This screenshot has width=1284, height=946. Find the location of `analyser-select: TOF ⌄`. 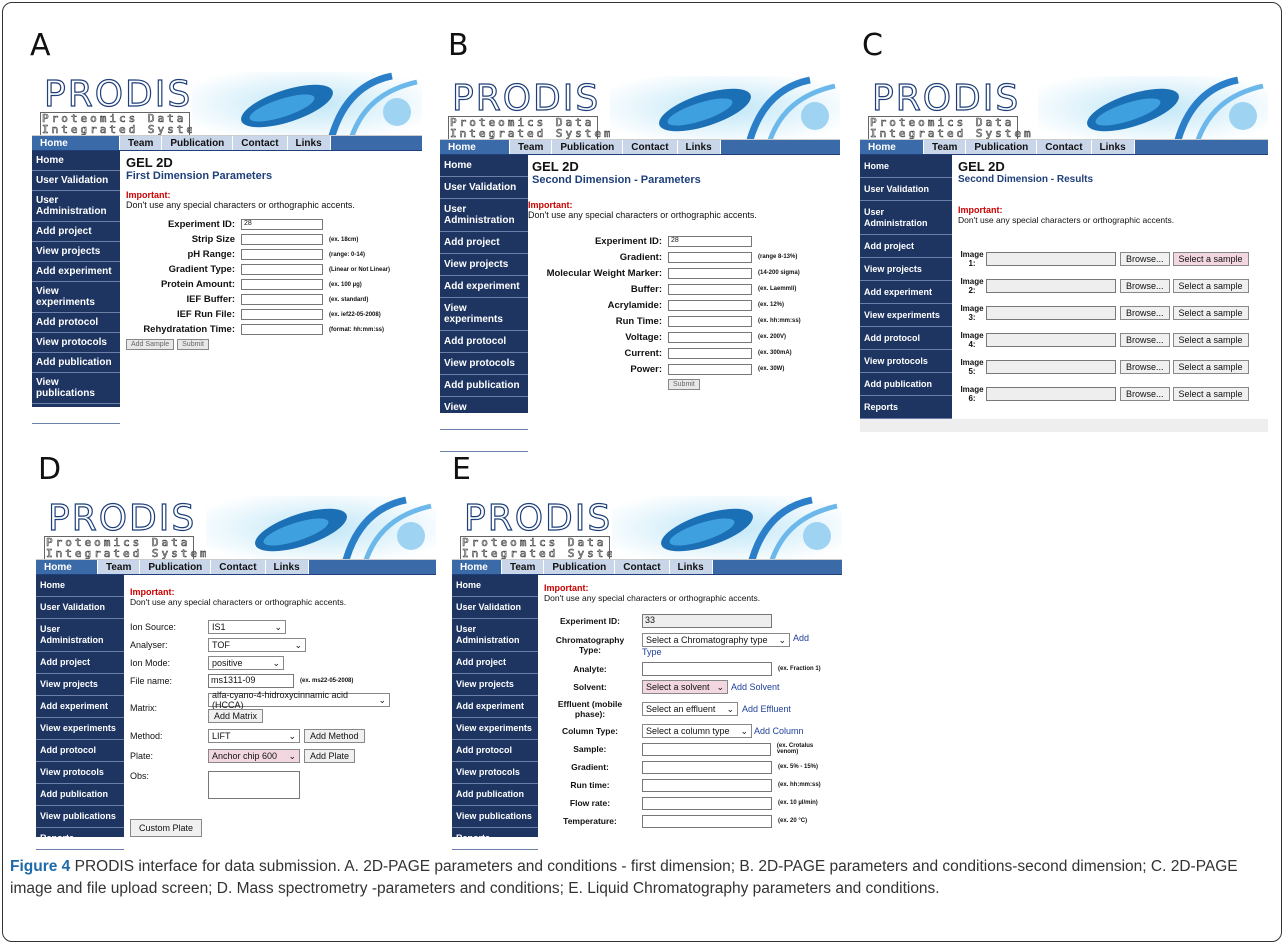

analyser-select: TOF ⌄ is located at coordinates (257, 645).